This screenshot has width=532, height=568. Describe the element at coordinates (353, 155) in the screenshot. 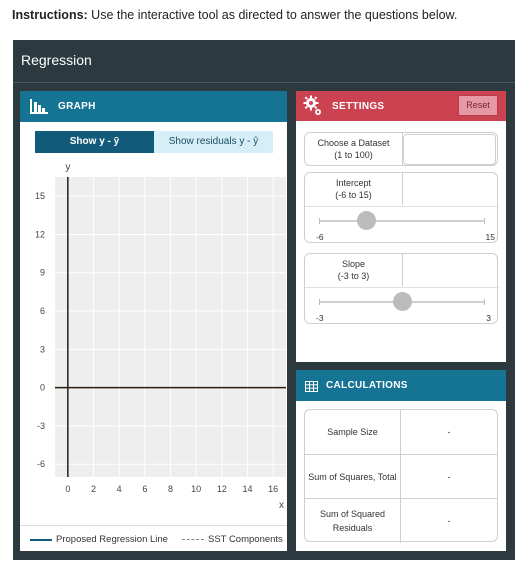

I see `dataset-range-text: (1 to 100)` at that location.